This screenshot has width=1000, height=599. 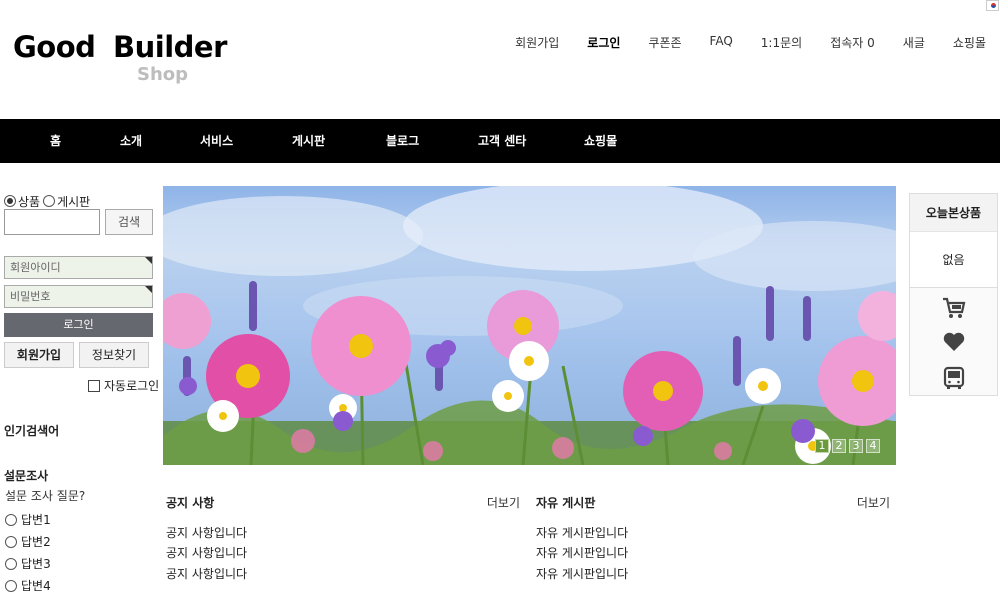 What do you see at coordinates (10, 201) in the screenshot?
I see `scope-product-radio` at bounding box center [10, 201].